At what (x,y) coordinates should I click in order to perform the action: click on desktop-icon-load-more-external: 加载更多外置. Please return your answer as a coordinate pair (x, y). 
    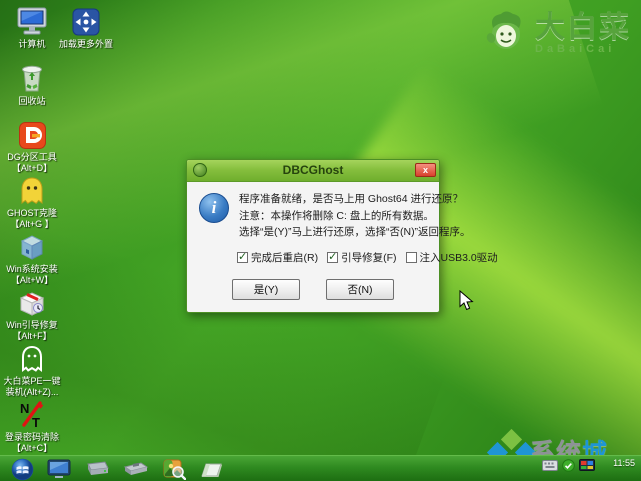
    Looking at the image, I should click on (86, 26).